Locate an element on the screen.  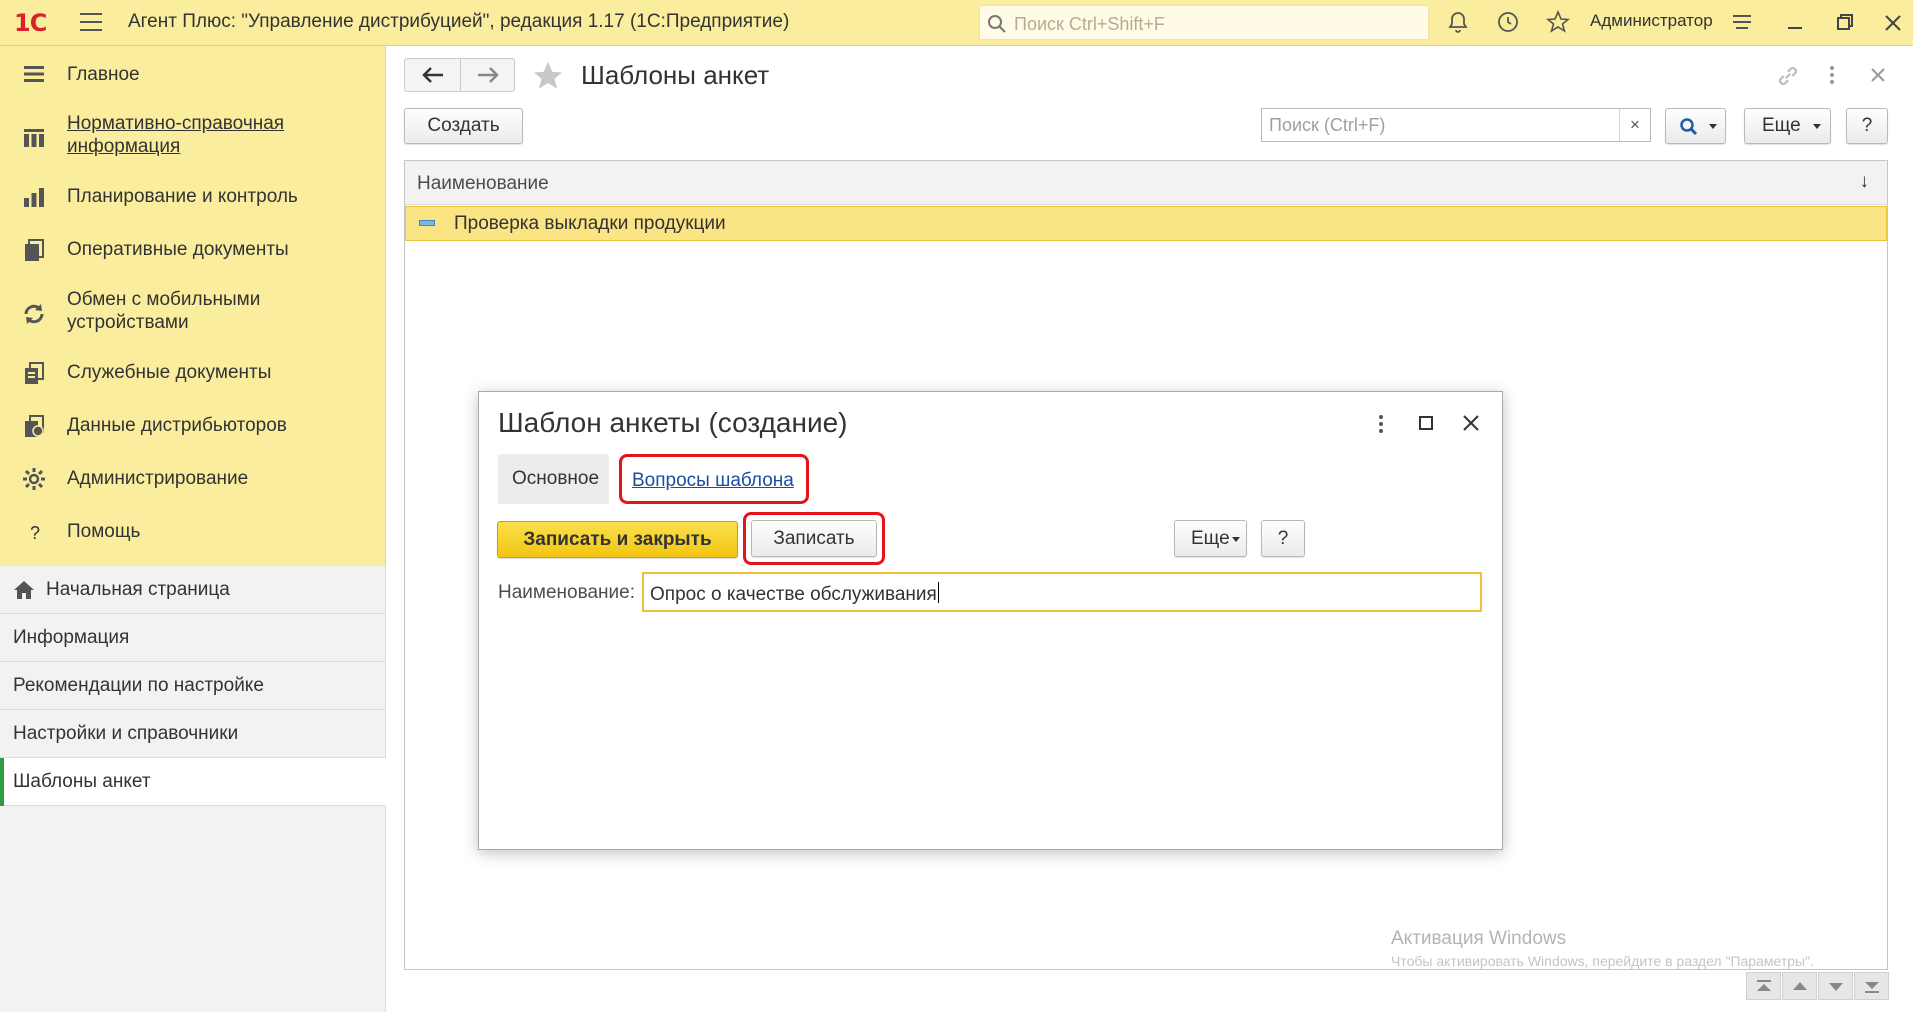
section-distributor-data: Данные дистрибьюторов is located at coordinates (193, 426).